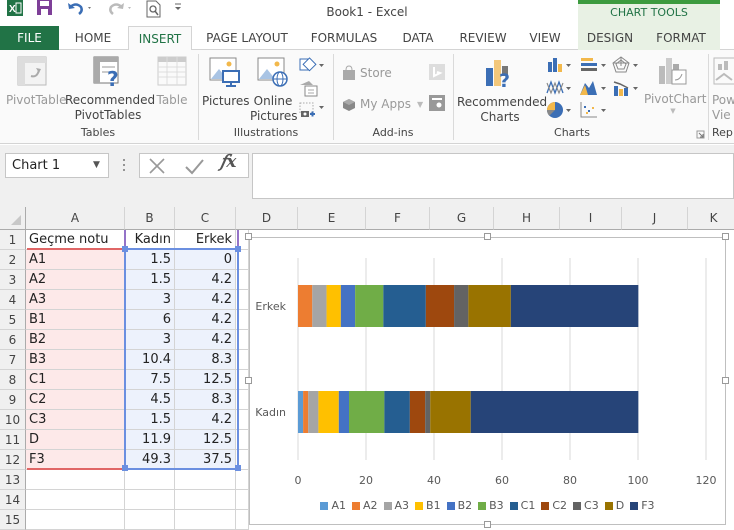  What do you see at coordinates (461, 306) in the screenshot?
I see `bar-segment-erkek-c3` at bounding box center [461, 306].